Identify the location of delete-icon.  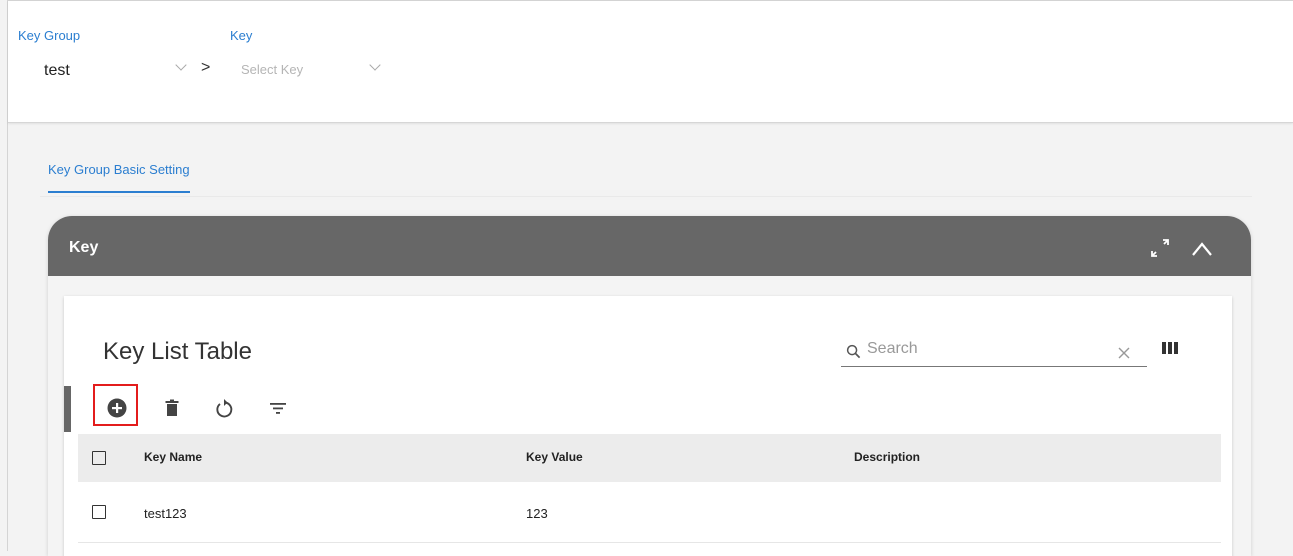
(172, 408).